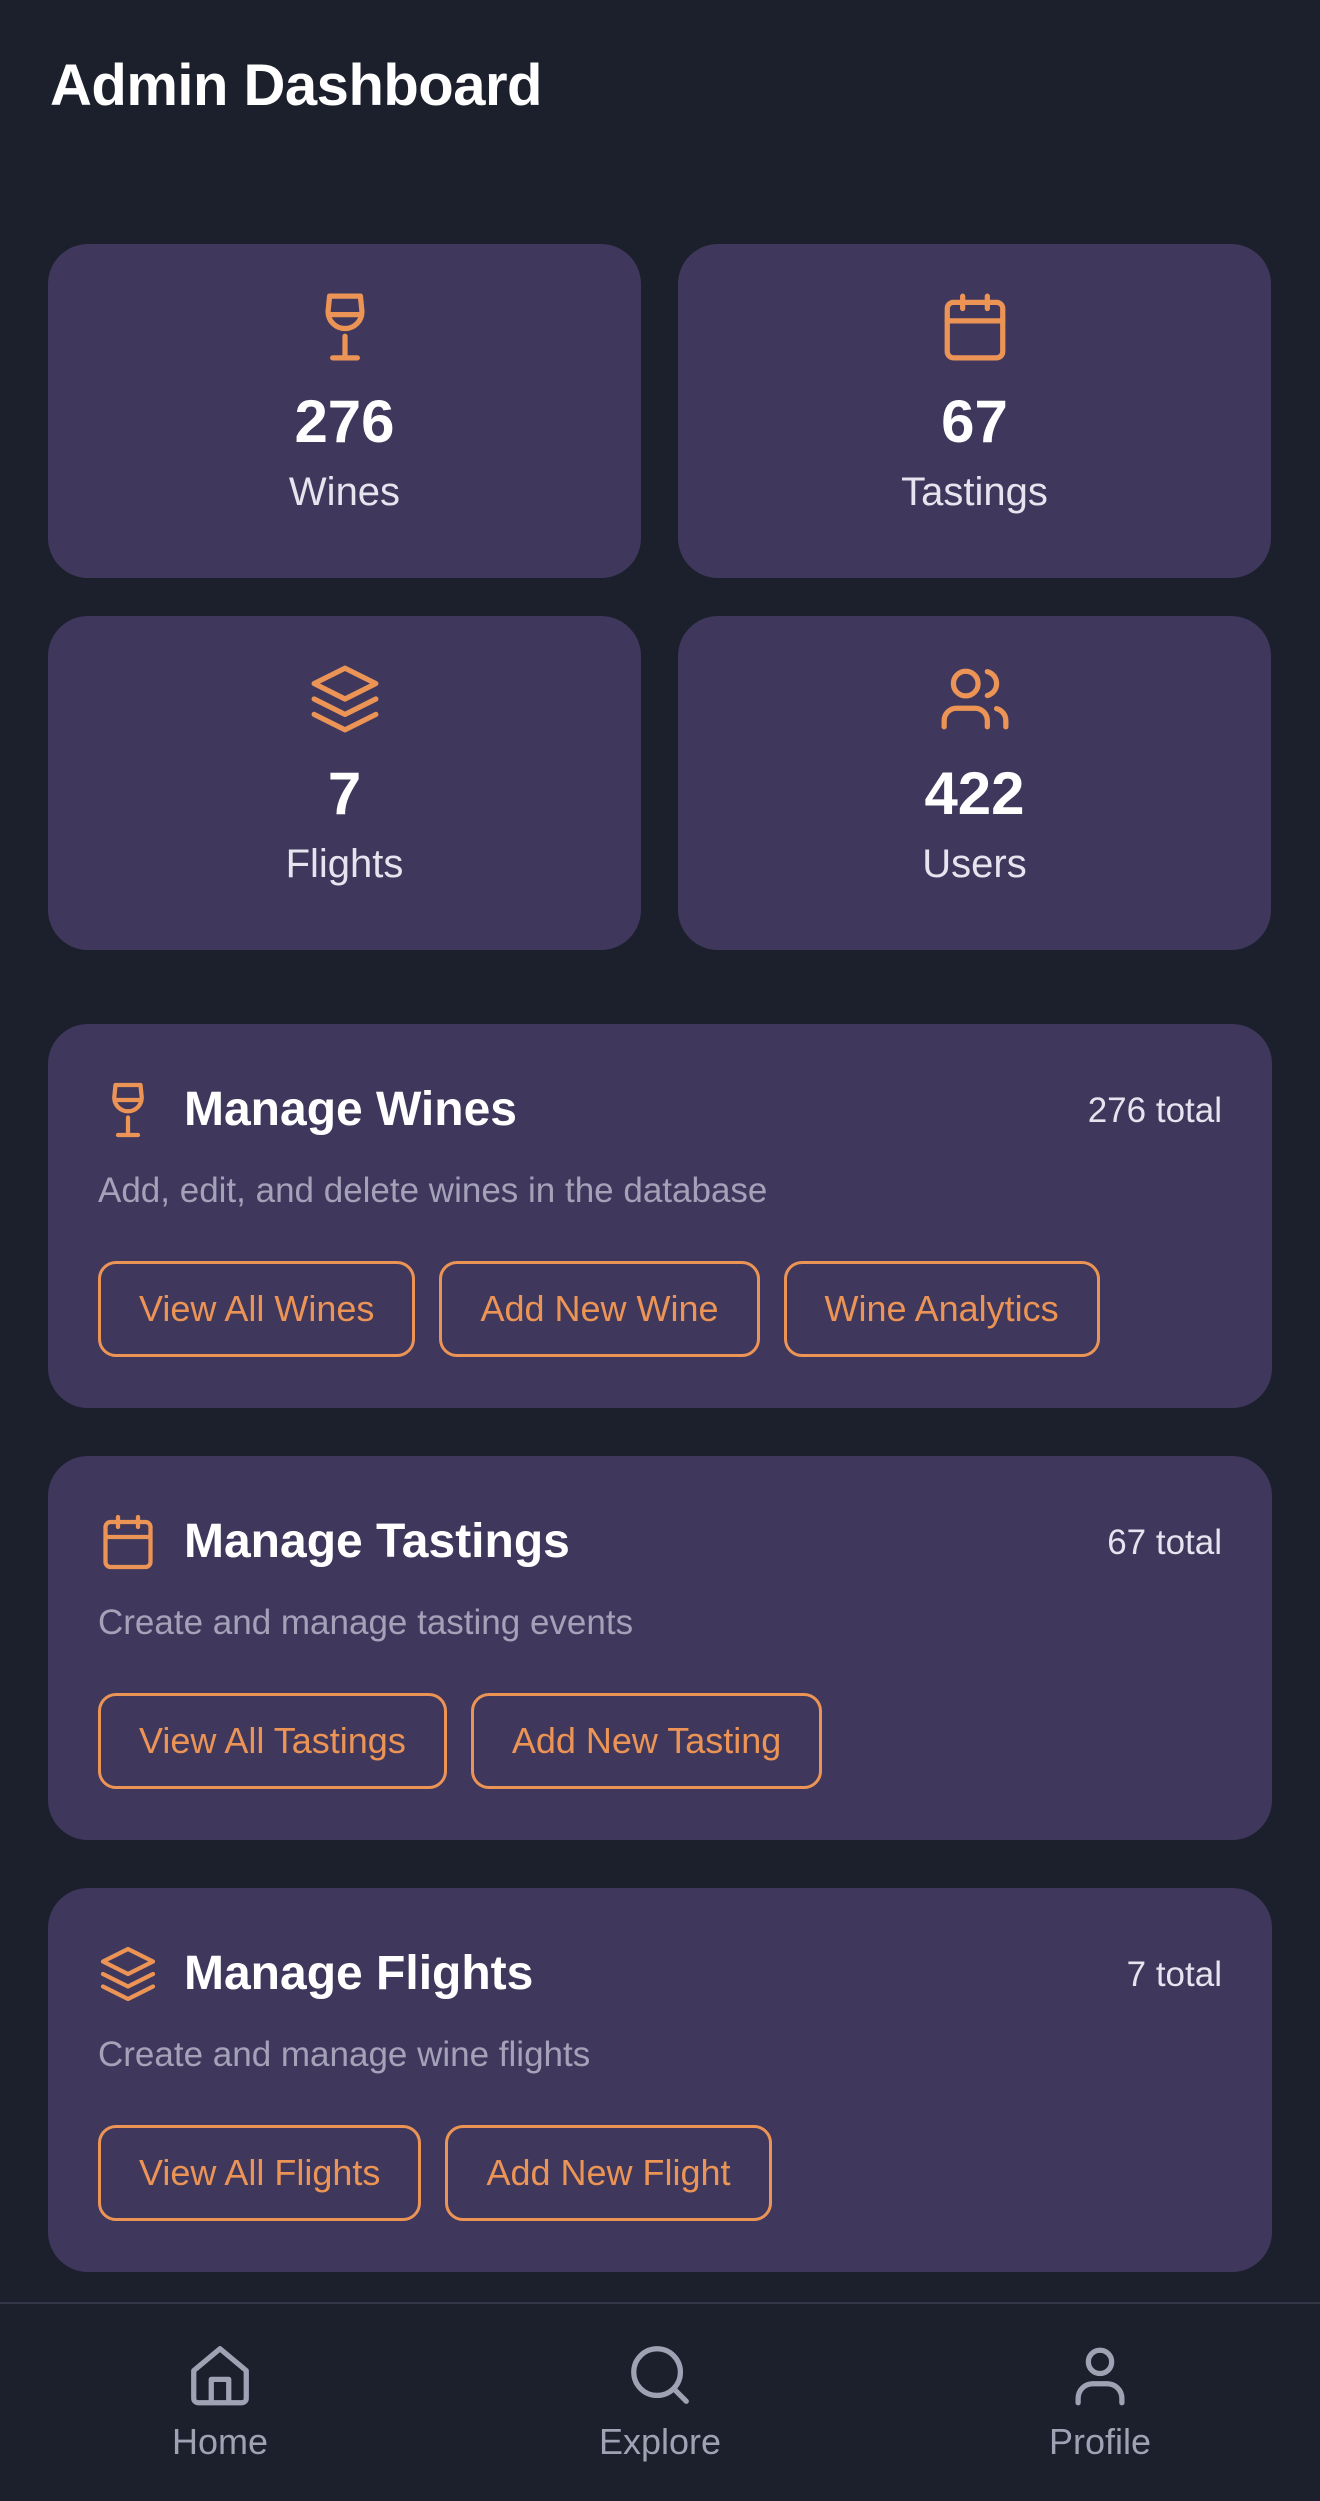 This screenshot has width=1320, height=2501. I want to click on nav-item-home: Home, so click(220, 2400).